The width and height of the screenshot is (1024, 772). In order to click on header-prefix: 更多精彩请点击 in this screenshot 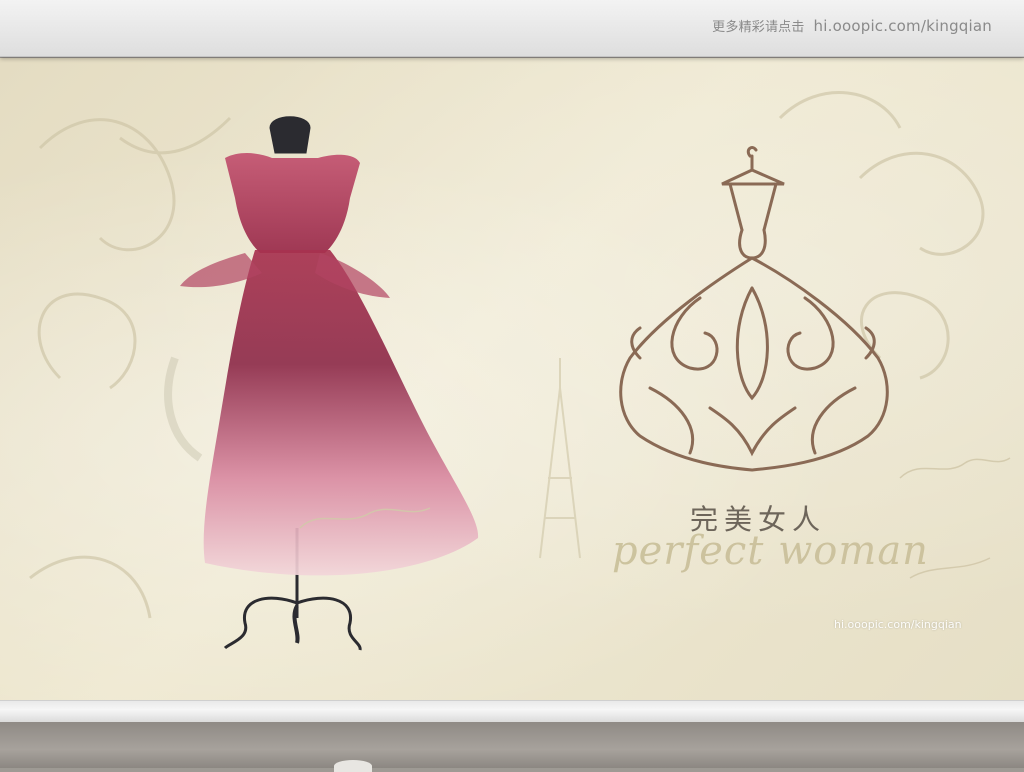, I will do `click(758, 27)`.